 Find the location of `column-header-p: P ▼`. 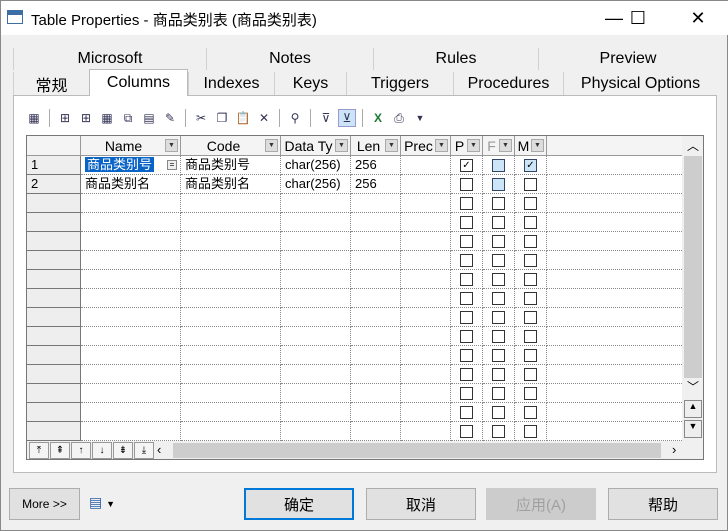

column-header-p: P ▼ is located at coordinates (467, 146).